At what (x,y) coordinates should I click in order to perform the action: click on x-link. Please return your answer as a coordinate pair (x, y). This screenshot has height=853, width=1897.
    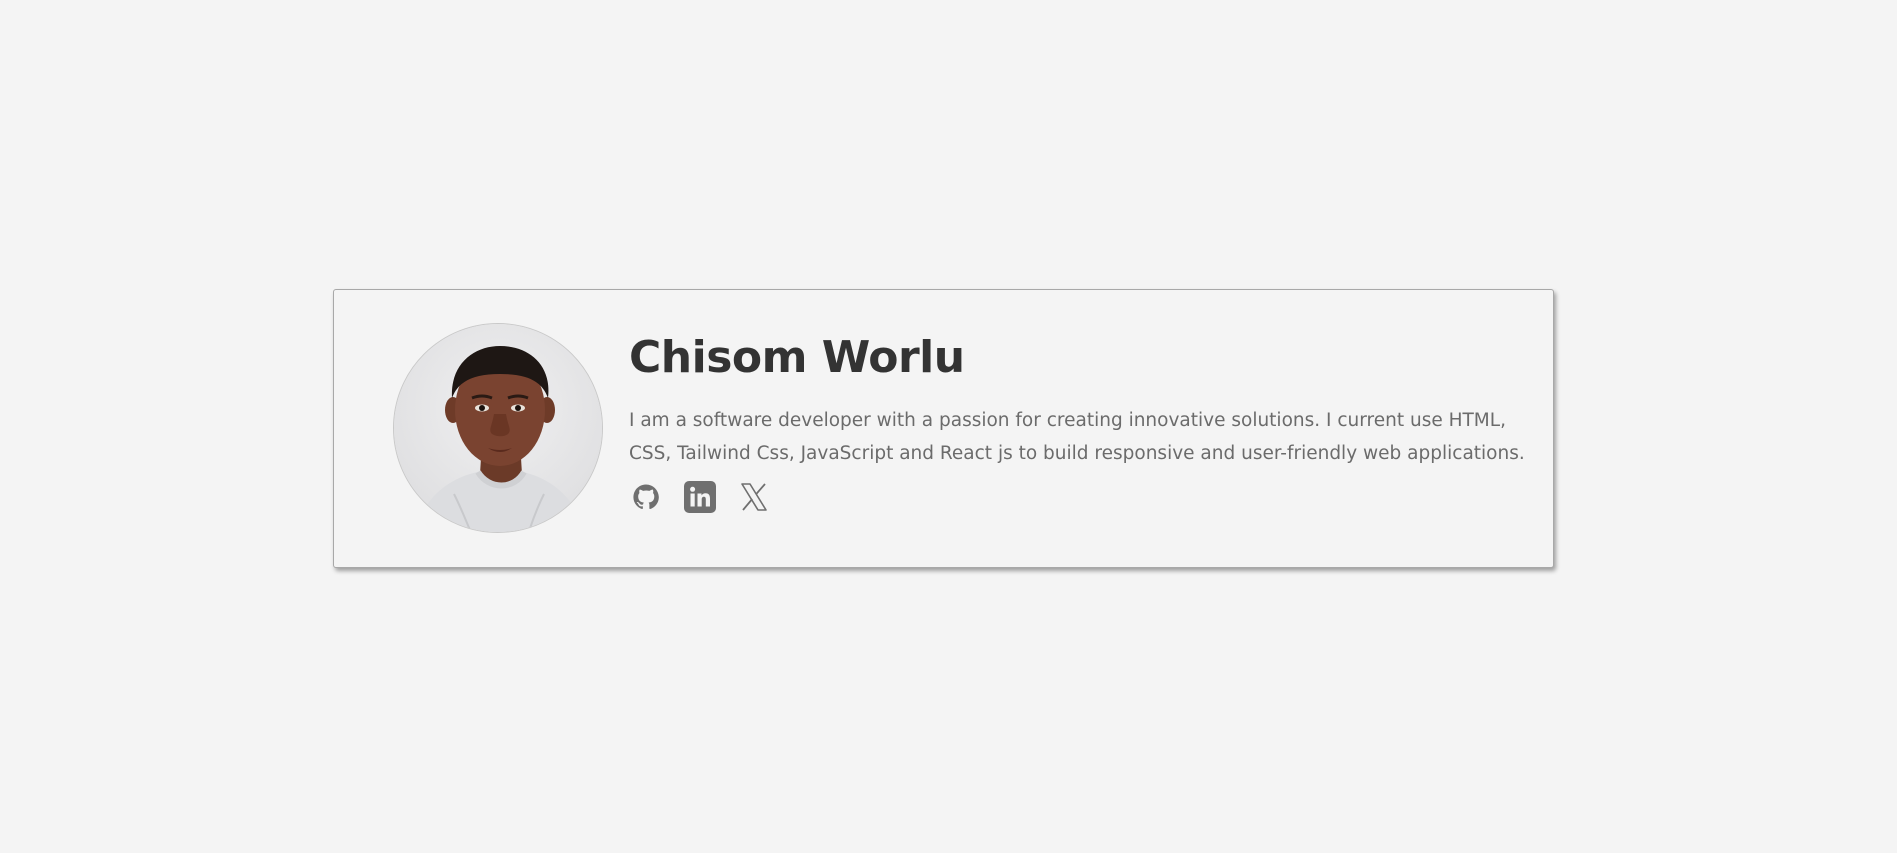
    Looking at the image, I should click on (754, 497).